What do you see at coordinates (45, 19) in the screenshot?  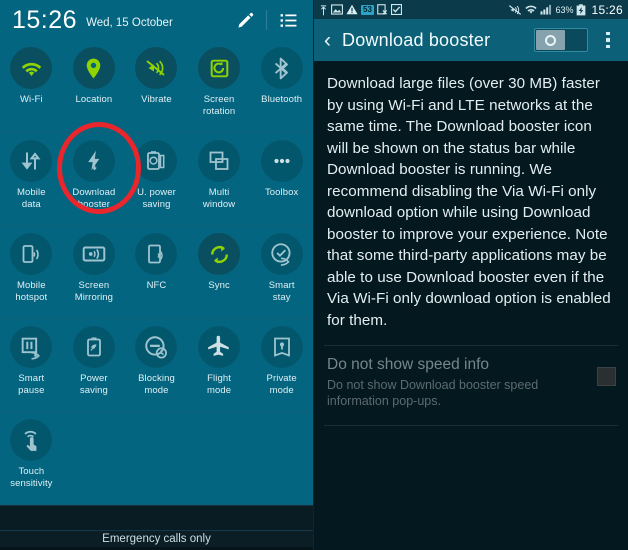 I see `clock: 15:26` at bounding box center [45, 19].